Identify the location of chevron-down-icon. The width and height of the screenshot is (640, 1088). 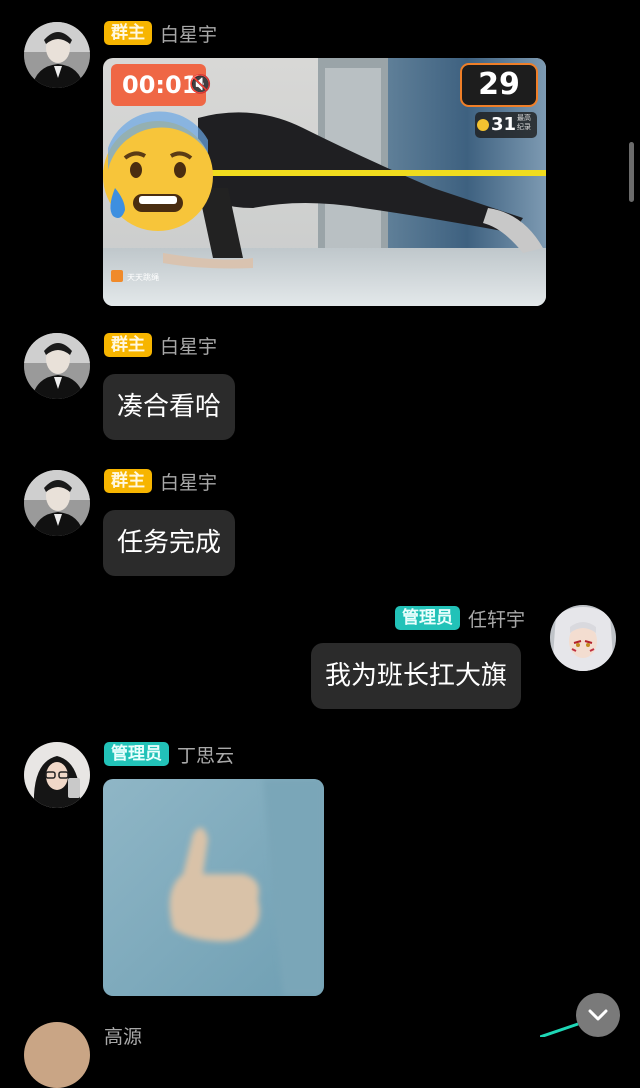
(598, 1015).